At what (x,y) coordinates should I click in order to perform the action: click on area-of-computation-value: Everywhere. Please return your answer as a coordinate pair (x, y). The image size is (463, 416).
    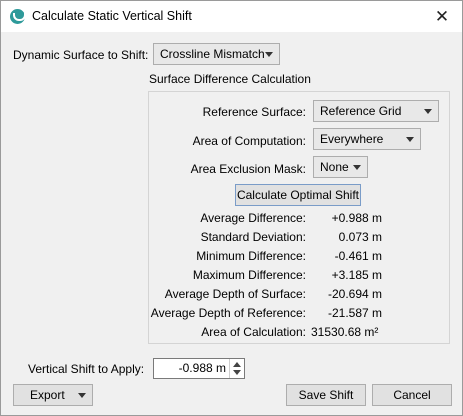
    Looking at the image, I should click on (352, 139).